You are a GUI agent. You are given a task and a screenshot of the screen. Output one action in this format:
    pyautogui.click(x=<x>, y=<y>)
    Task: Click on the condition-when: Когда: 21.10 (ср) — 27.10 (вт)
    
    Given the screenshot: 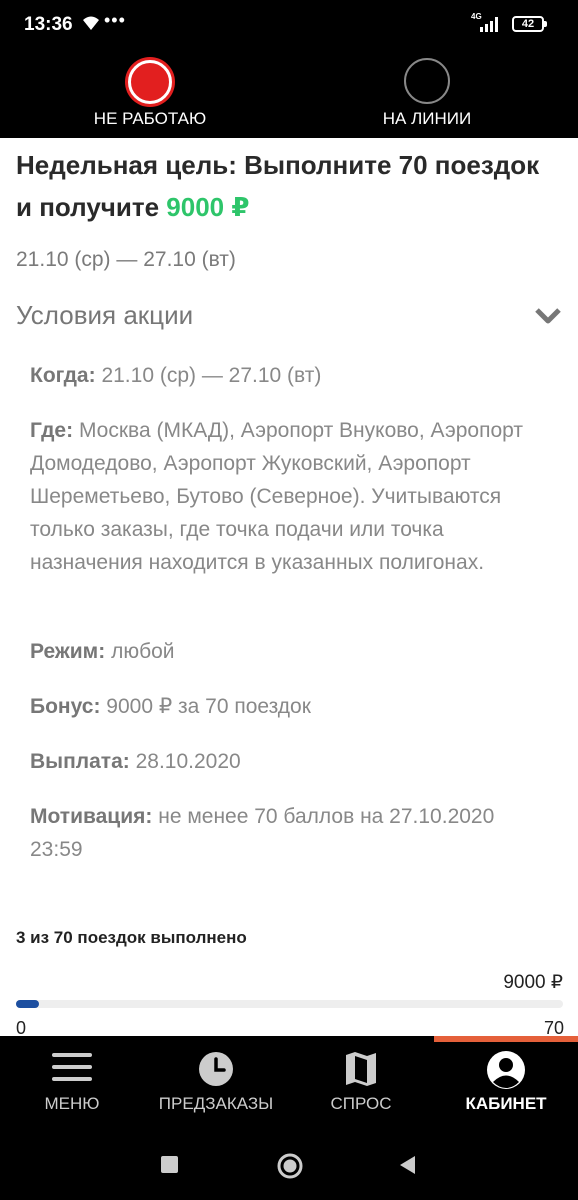 What is the action you would take?
    pyautogui.click(x=290, y=375)
    